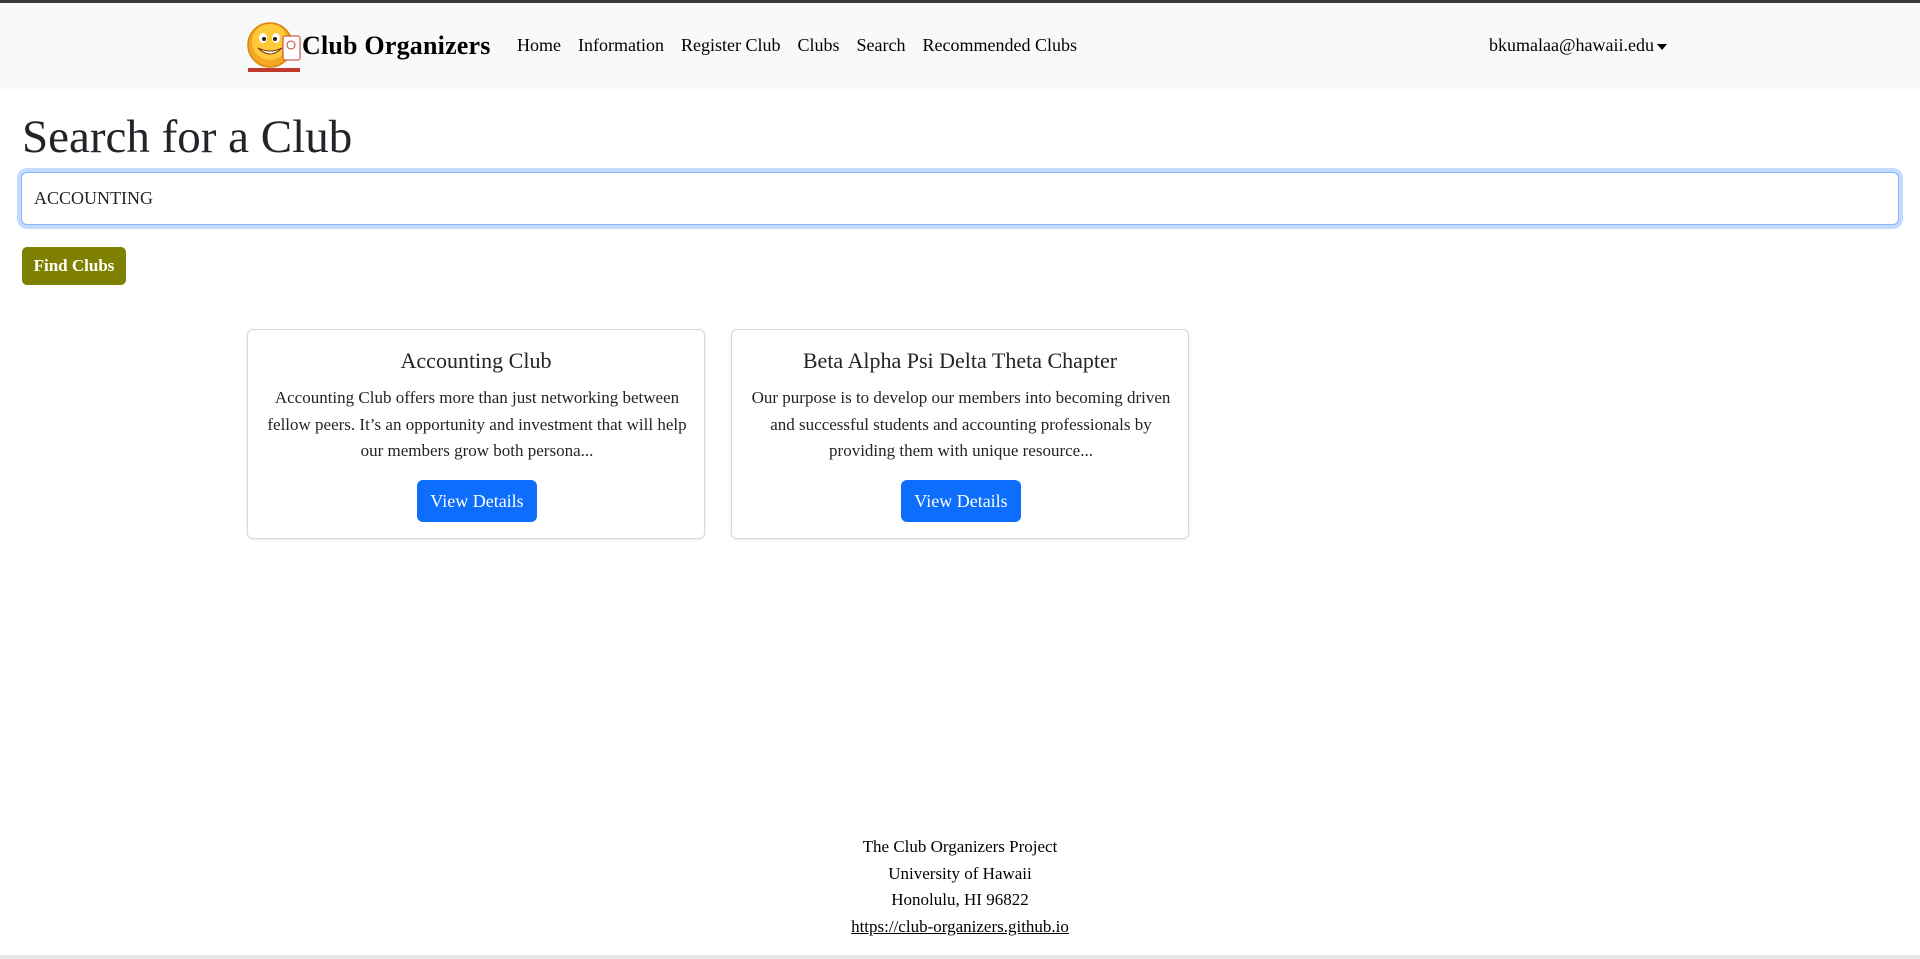 The height and width of the screenshot is (959, 1920). I want to click on footer-link: https://club-organizers.github.io, so click(960, 926).